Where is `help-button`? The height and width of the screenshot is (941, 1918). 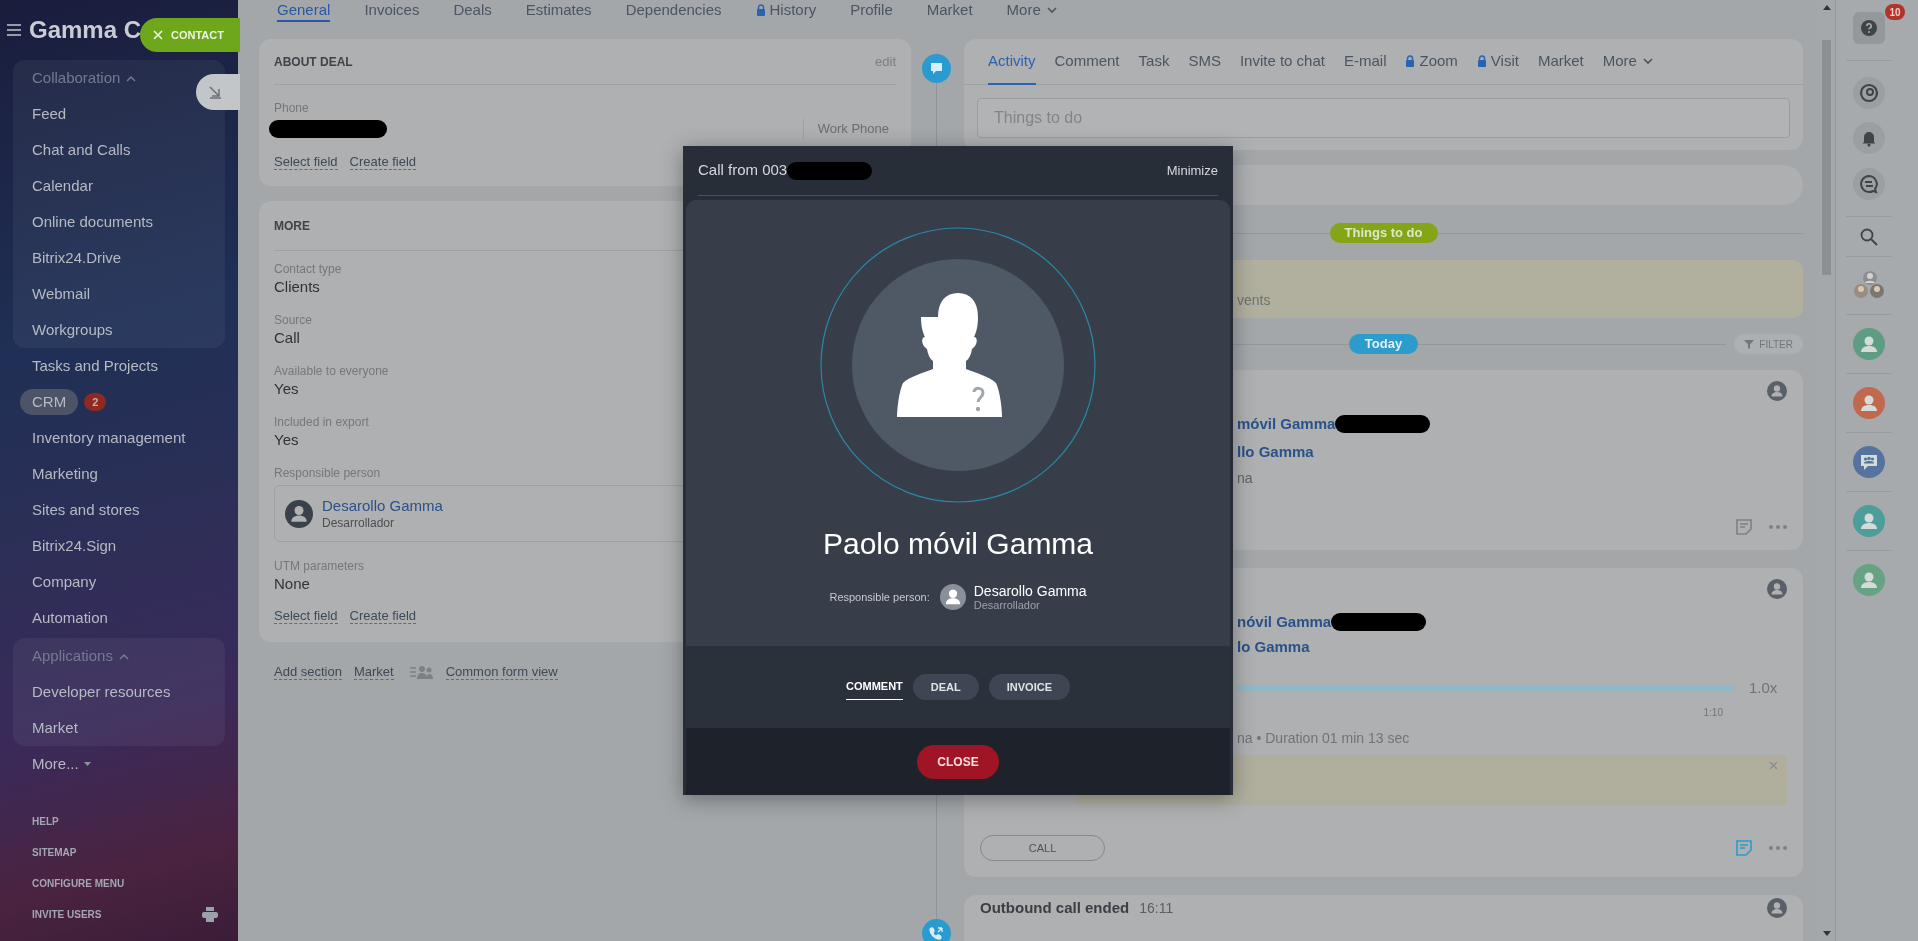
help-button is located at coordinates (1869, 28).